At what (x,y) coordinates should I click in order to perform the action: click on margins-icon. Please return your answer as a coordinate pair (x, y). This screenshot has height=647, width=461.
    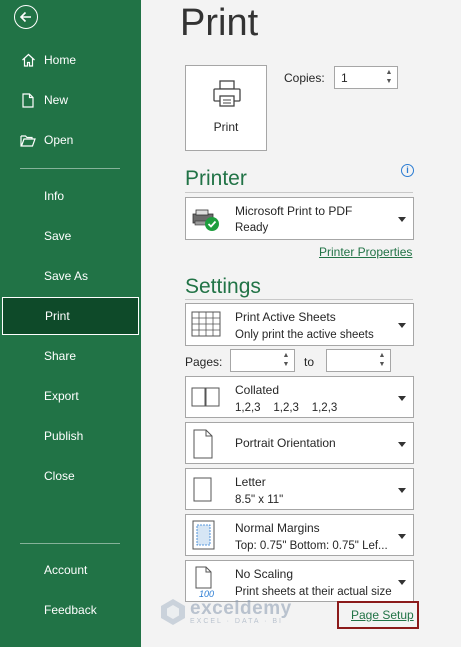
    Looking at the image, I should click on (204, 536).